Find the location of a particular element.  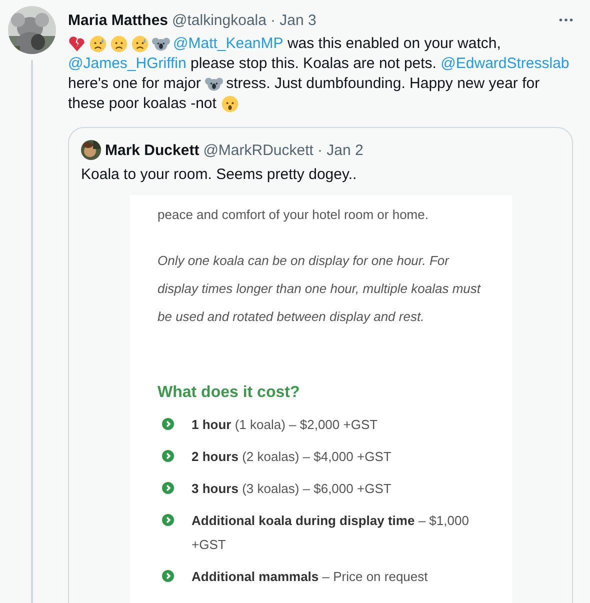

worried-face-icon is located at coordinates (119, 44).